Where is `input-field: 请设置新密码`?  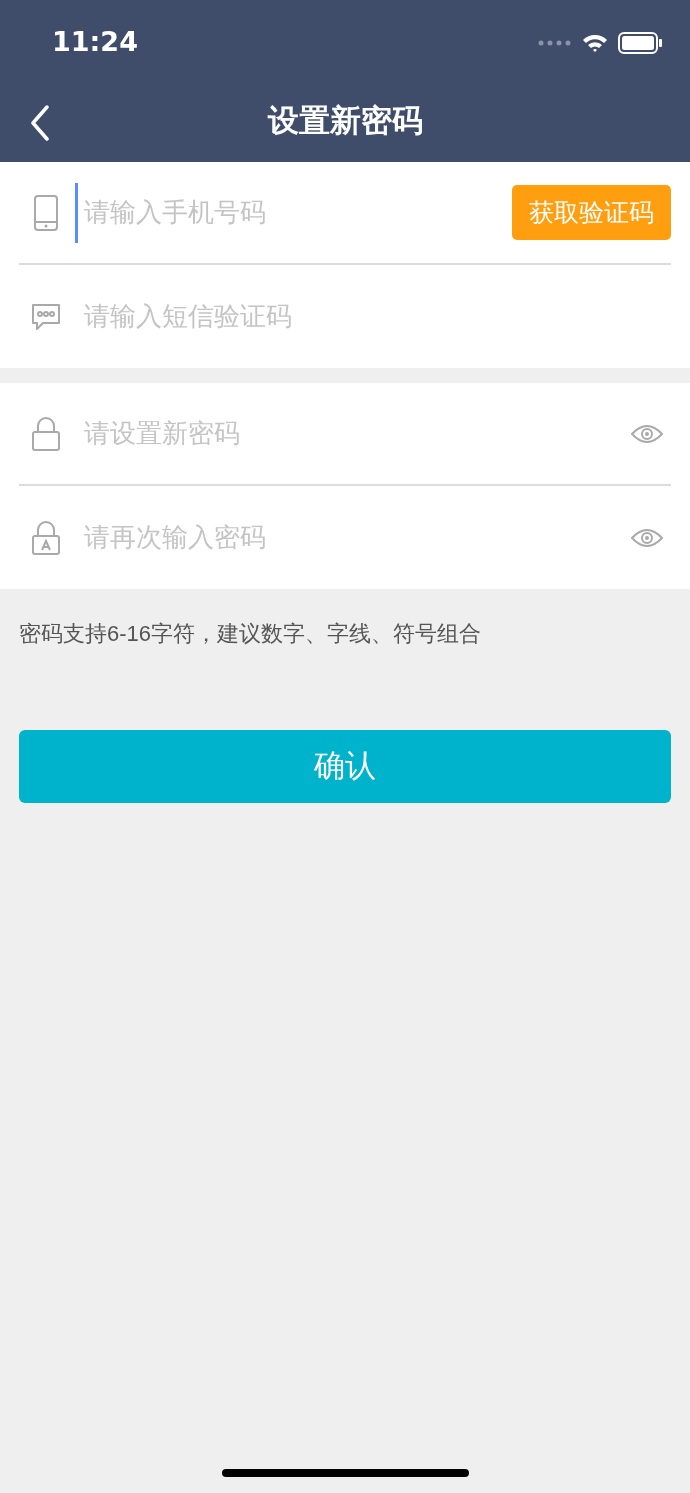 input-field: 请设置新密码 is located at coordinates (346, 433).